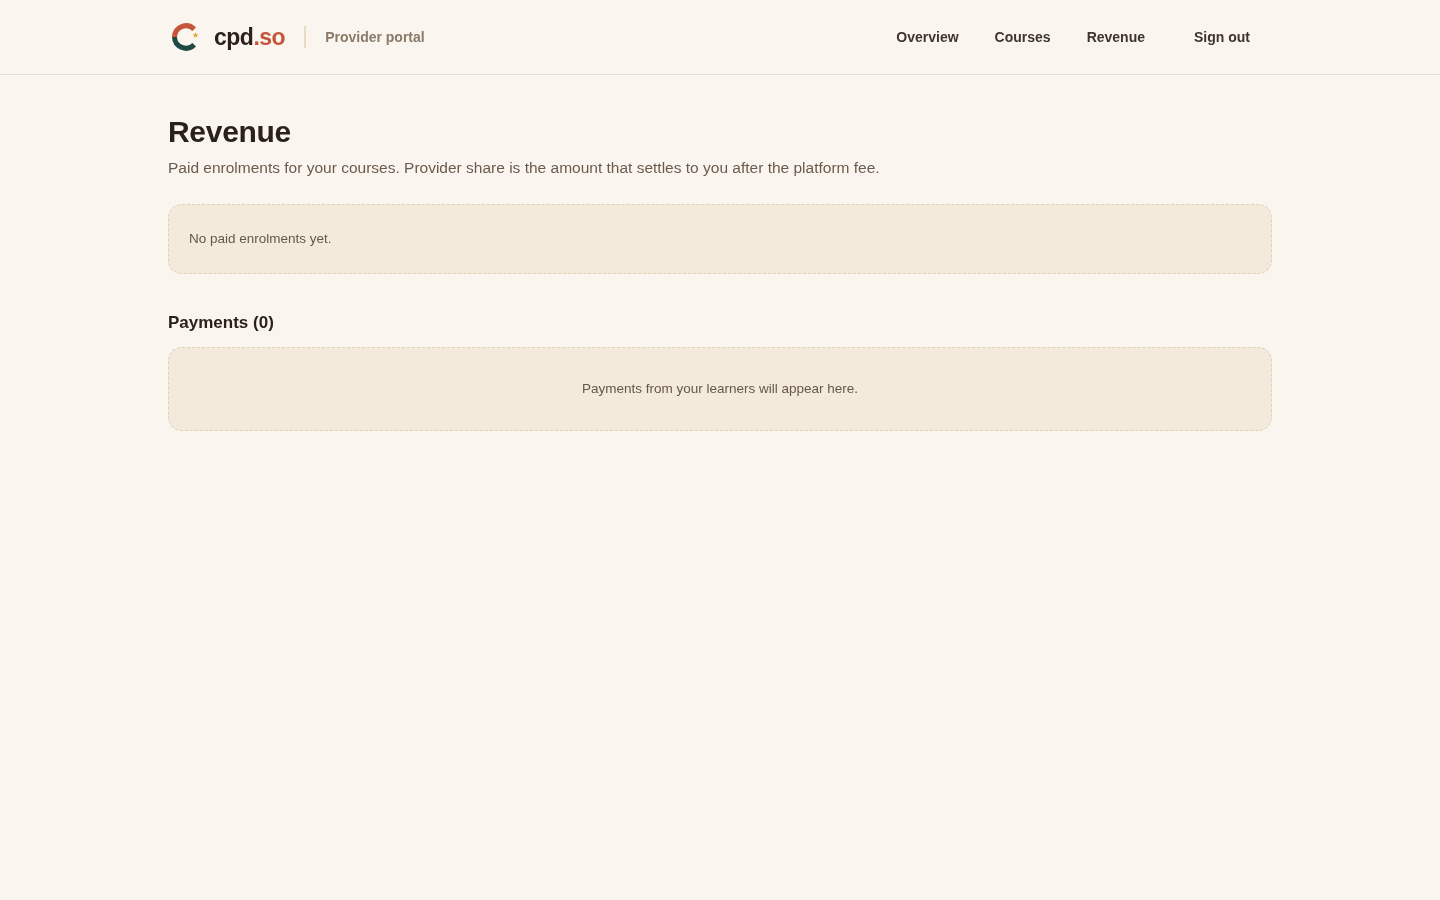 This screenshot has width=1440, height=900. I want to click on sign-out-link: Sign out, so click(1222, 37).